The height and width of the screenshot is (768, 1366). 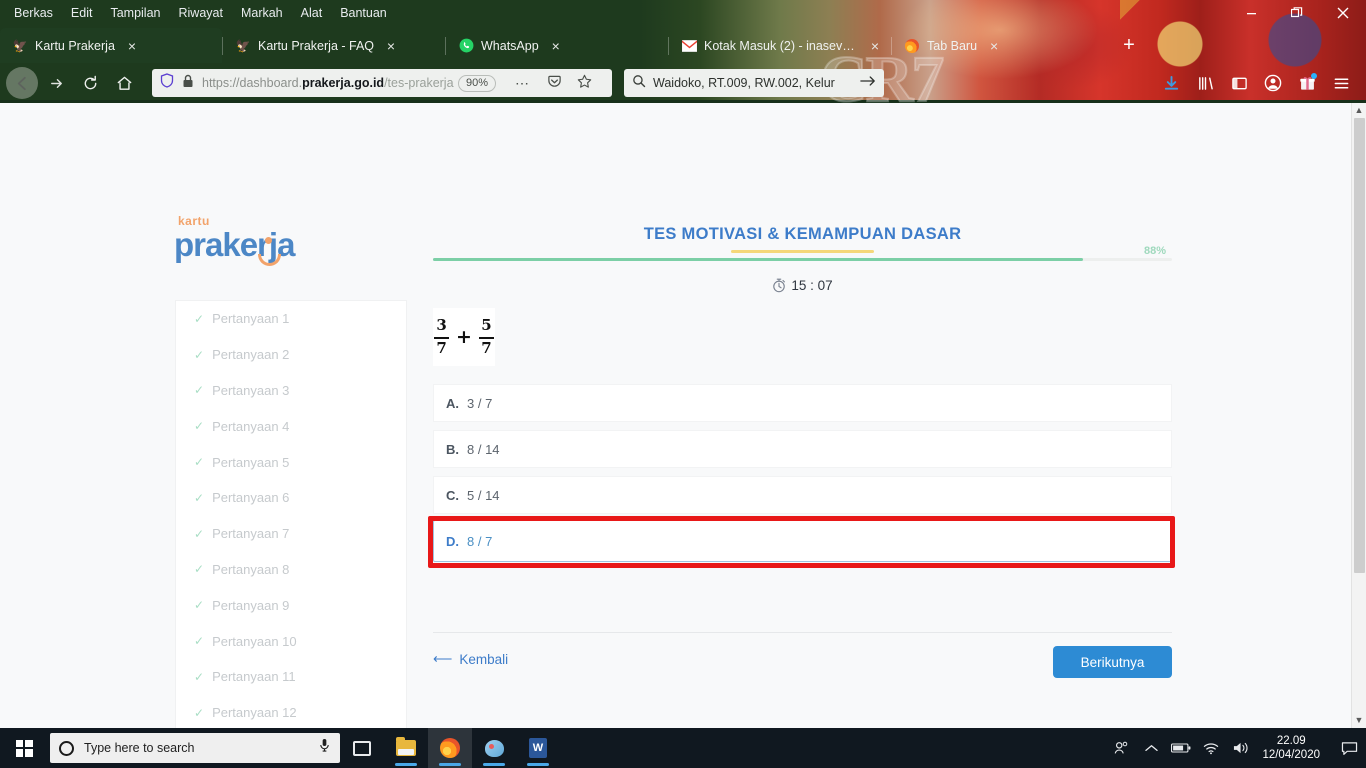 I want to click on microphone-icon, so click(x=324, y=748).